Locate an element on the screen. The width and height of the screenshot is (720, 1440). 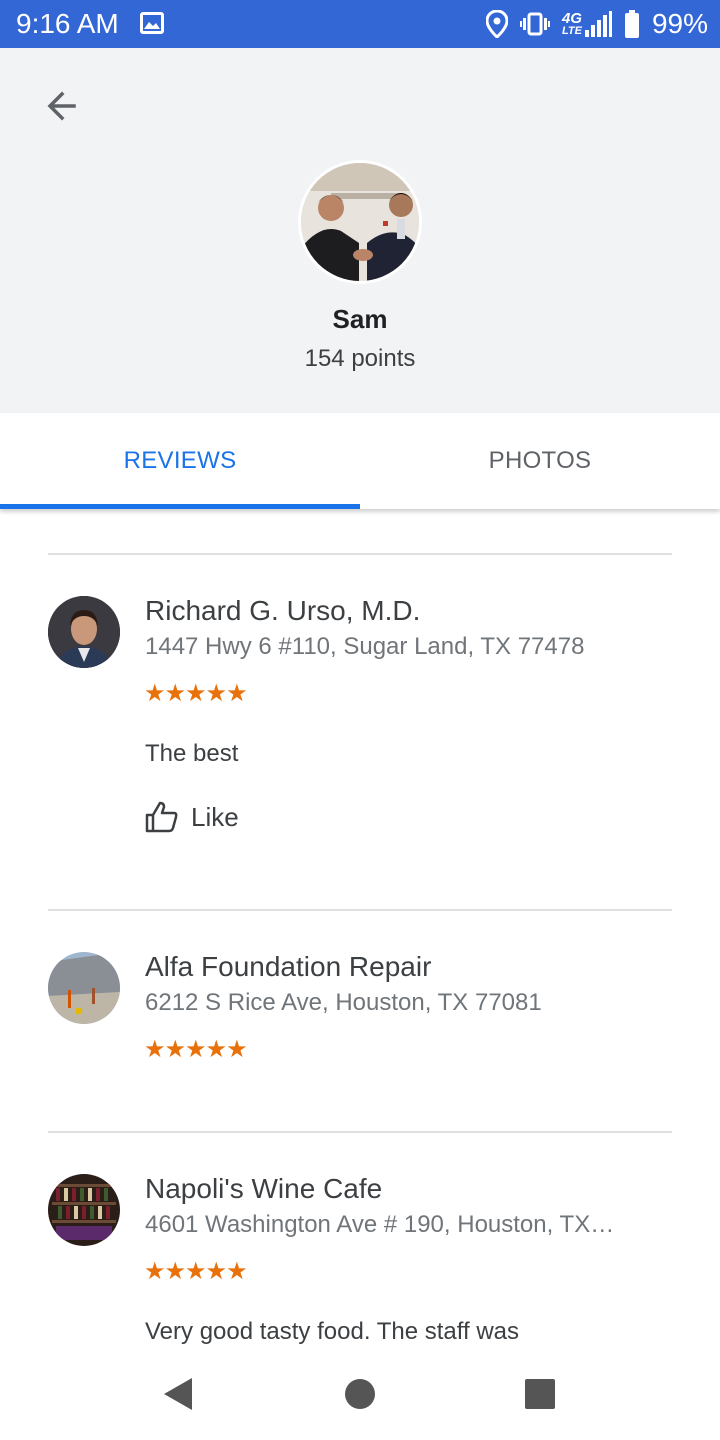
battery-percent: 99% is located at coordinates (679, 23).